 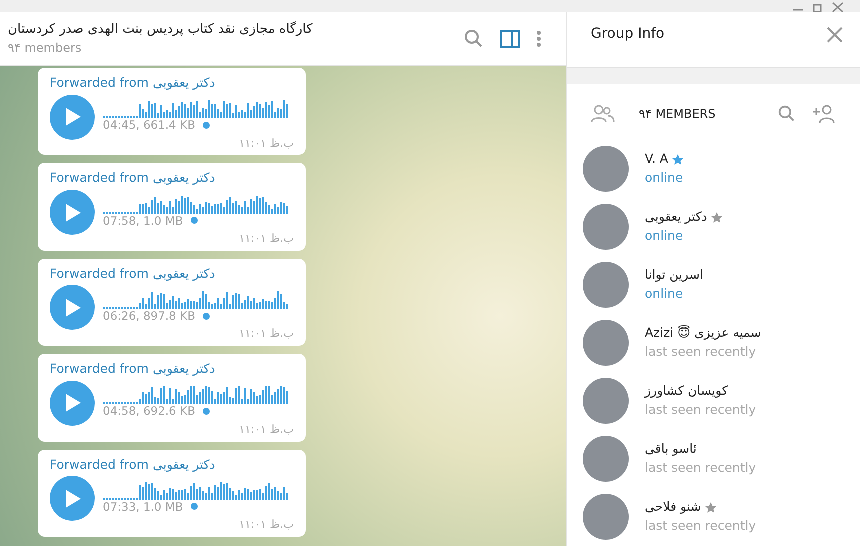 What do you see at coordinates (824, 114) in the screenshot?
I see `add-user-icon` at bounding box center [824, 114].